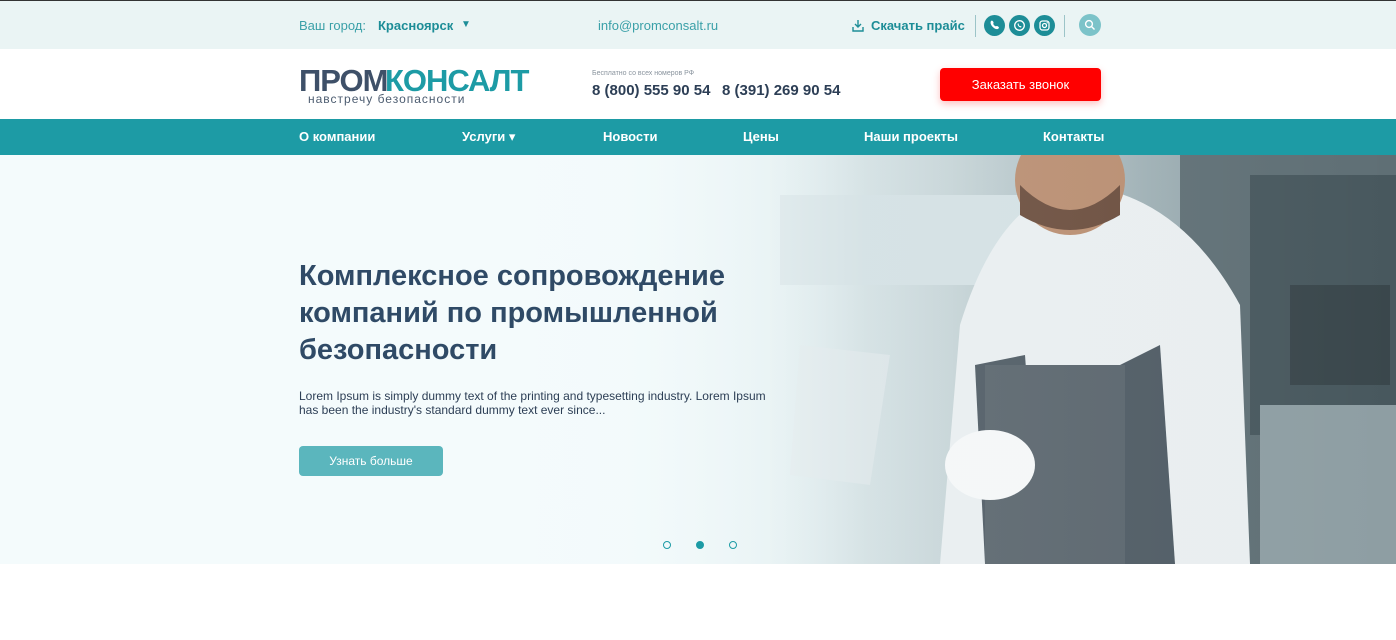  Describe the element at coordinates (1020, 84) in the screenshot. I see `order-call-button: Заказать звонок` at that location.